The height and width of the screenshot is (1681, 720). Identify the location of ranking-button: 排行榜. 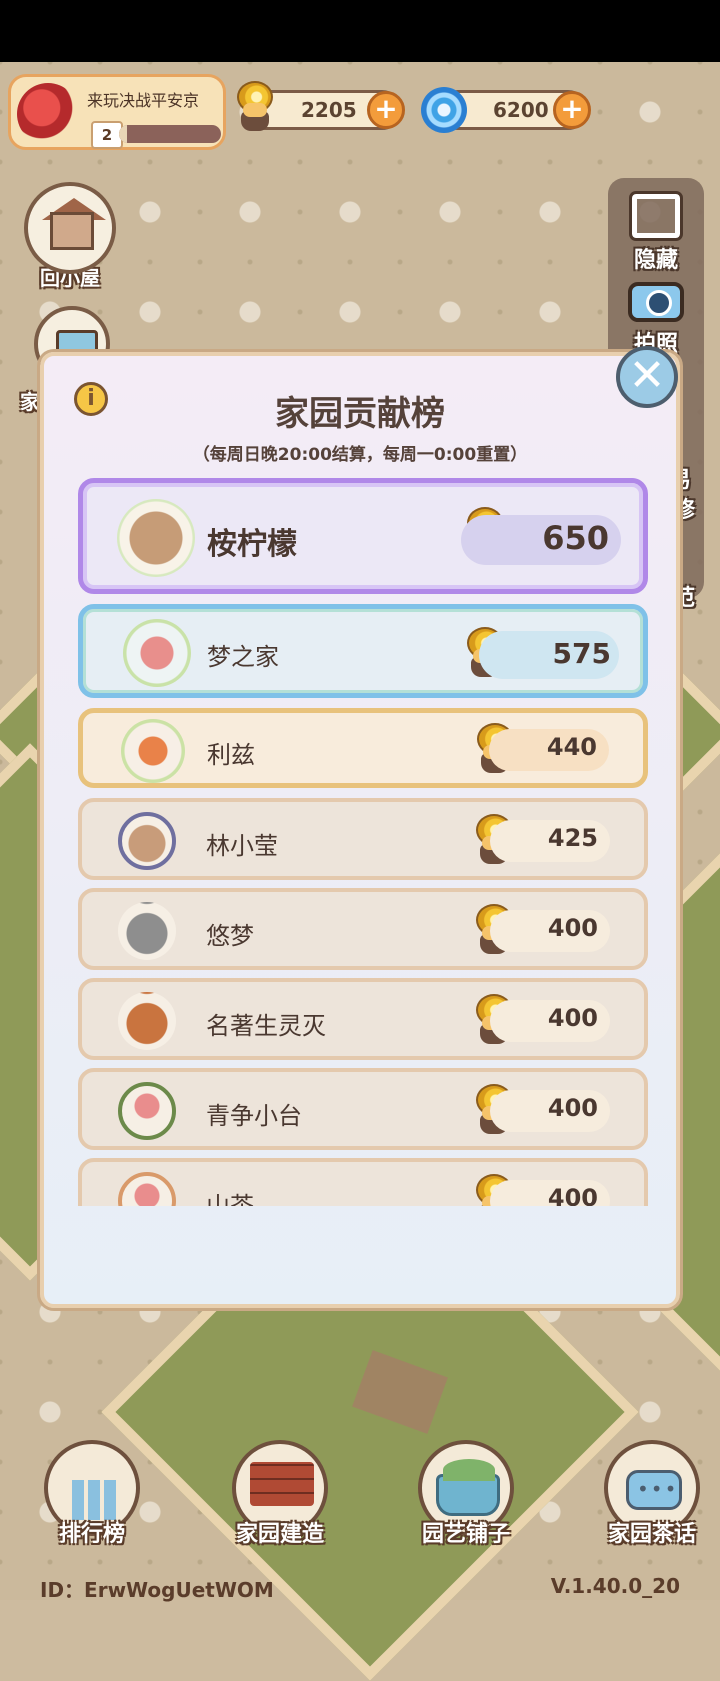
(92, 1494).